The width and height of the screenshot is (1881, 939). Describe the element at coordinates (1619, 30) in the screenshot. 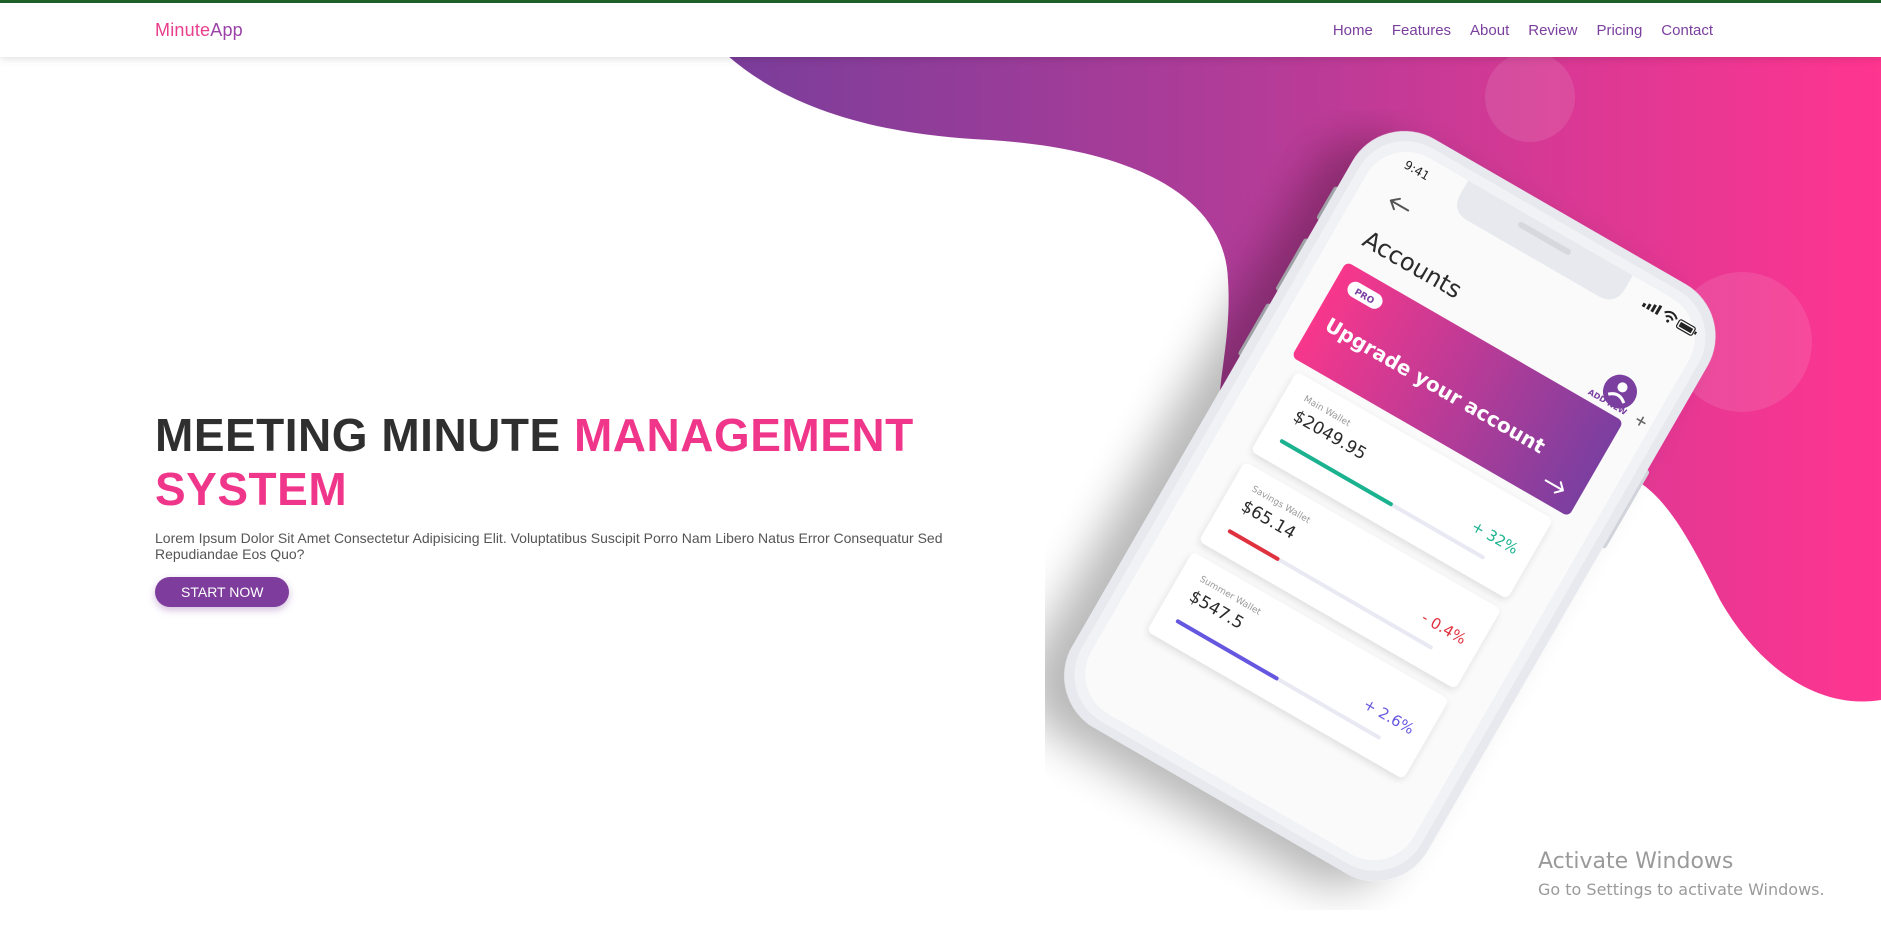

I see `nav-link-pricing: Pricing` at that location.